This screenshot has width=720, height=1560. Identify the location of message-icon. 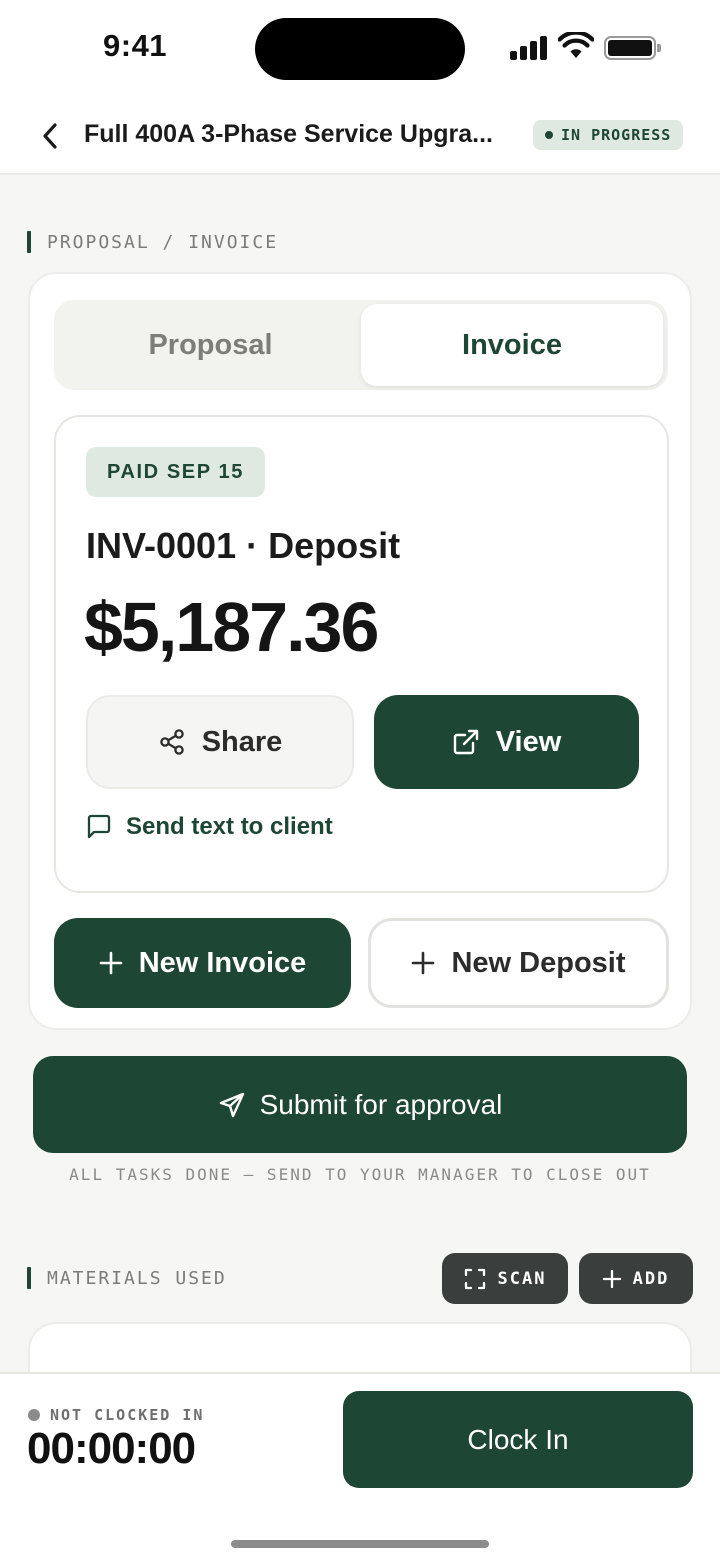
(99, 826).